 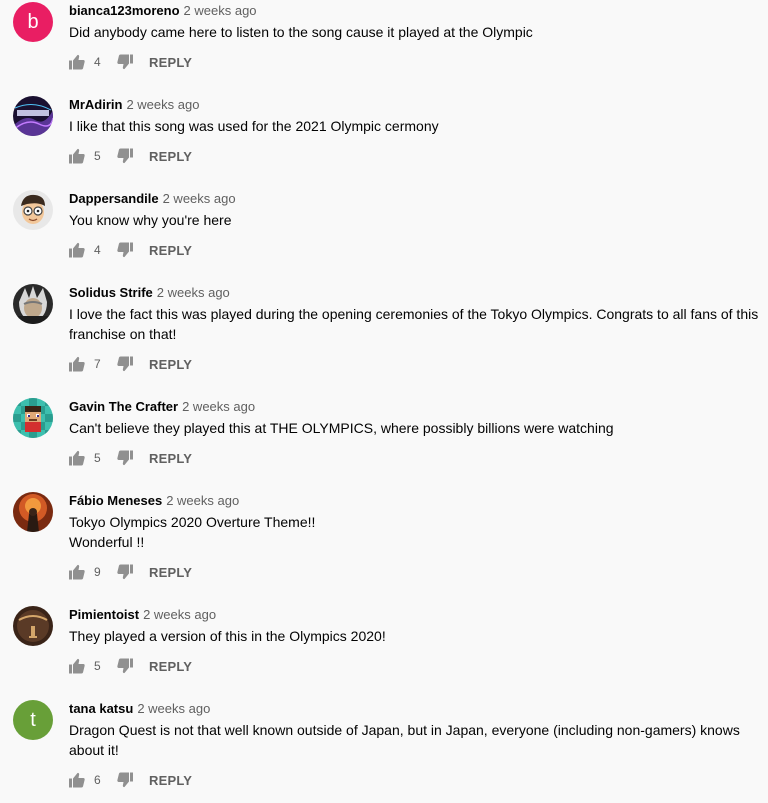 What do you see at coordinates (124, 10) in the screenshot?
I see `author-name: bianca123moreno` at bounding box center [124, 10].